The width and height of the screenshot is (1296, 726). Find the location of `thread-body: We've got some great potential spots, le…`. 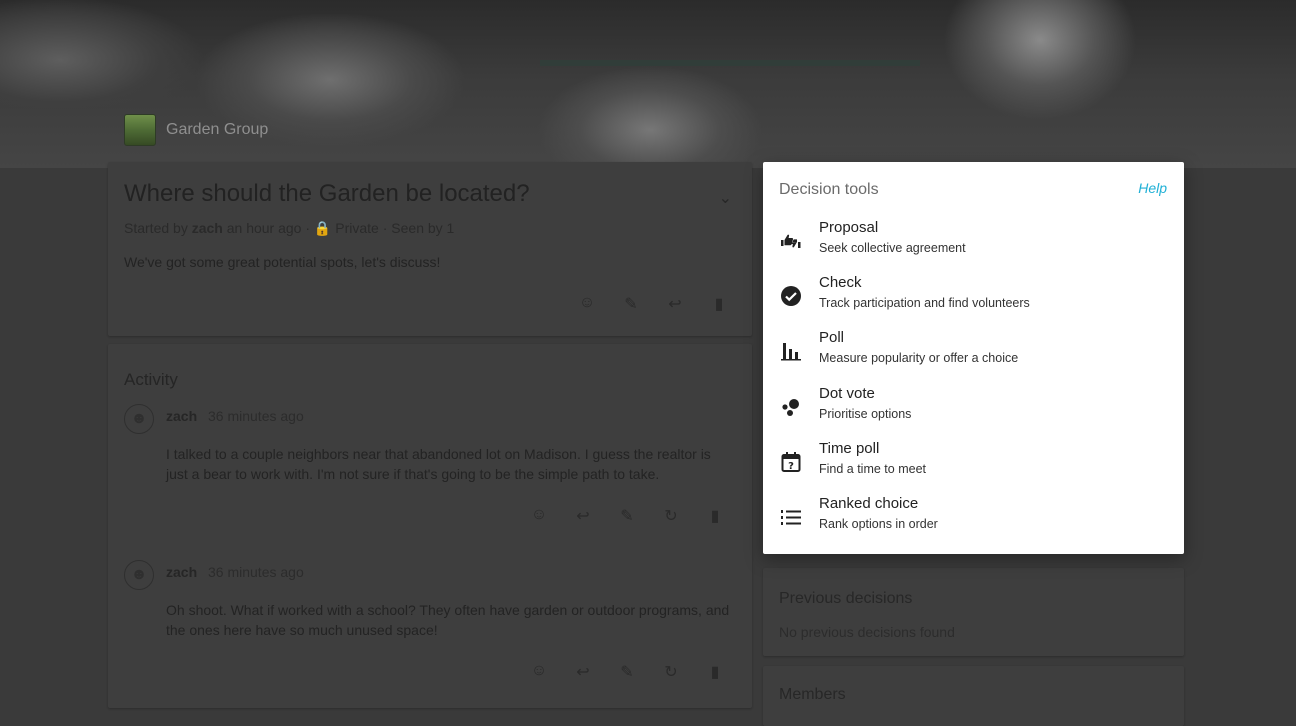

thread-body: We've got some great potential spots, le… is located at coordinates (282, 262).